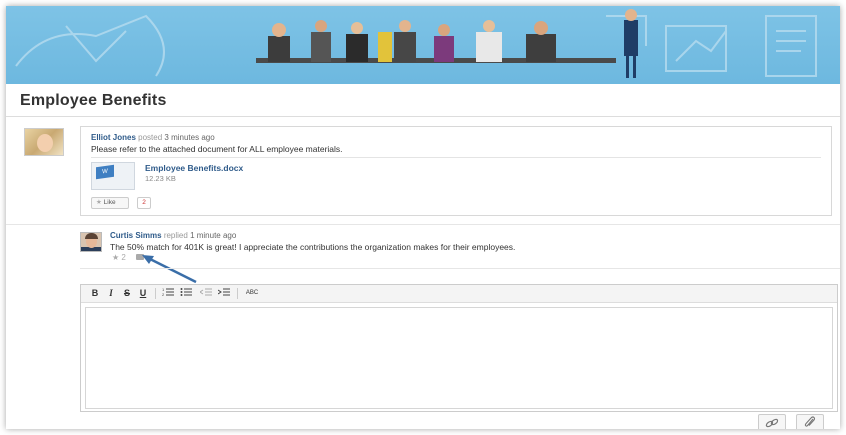  What do you see at coordinates (113, 137) in the screenshot?
I see `post-author-link: Elliot Jones` at bounding box center [113, 137].